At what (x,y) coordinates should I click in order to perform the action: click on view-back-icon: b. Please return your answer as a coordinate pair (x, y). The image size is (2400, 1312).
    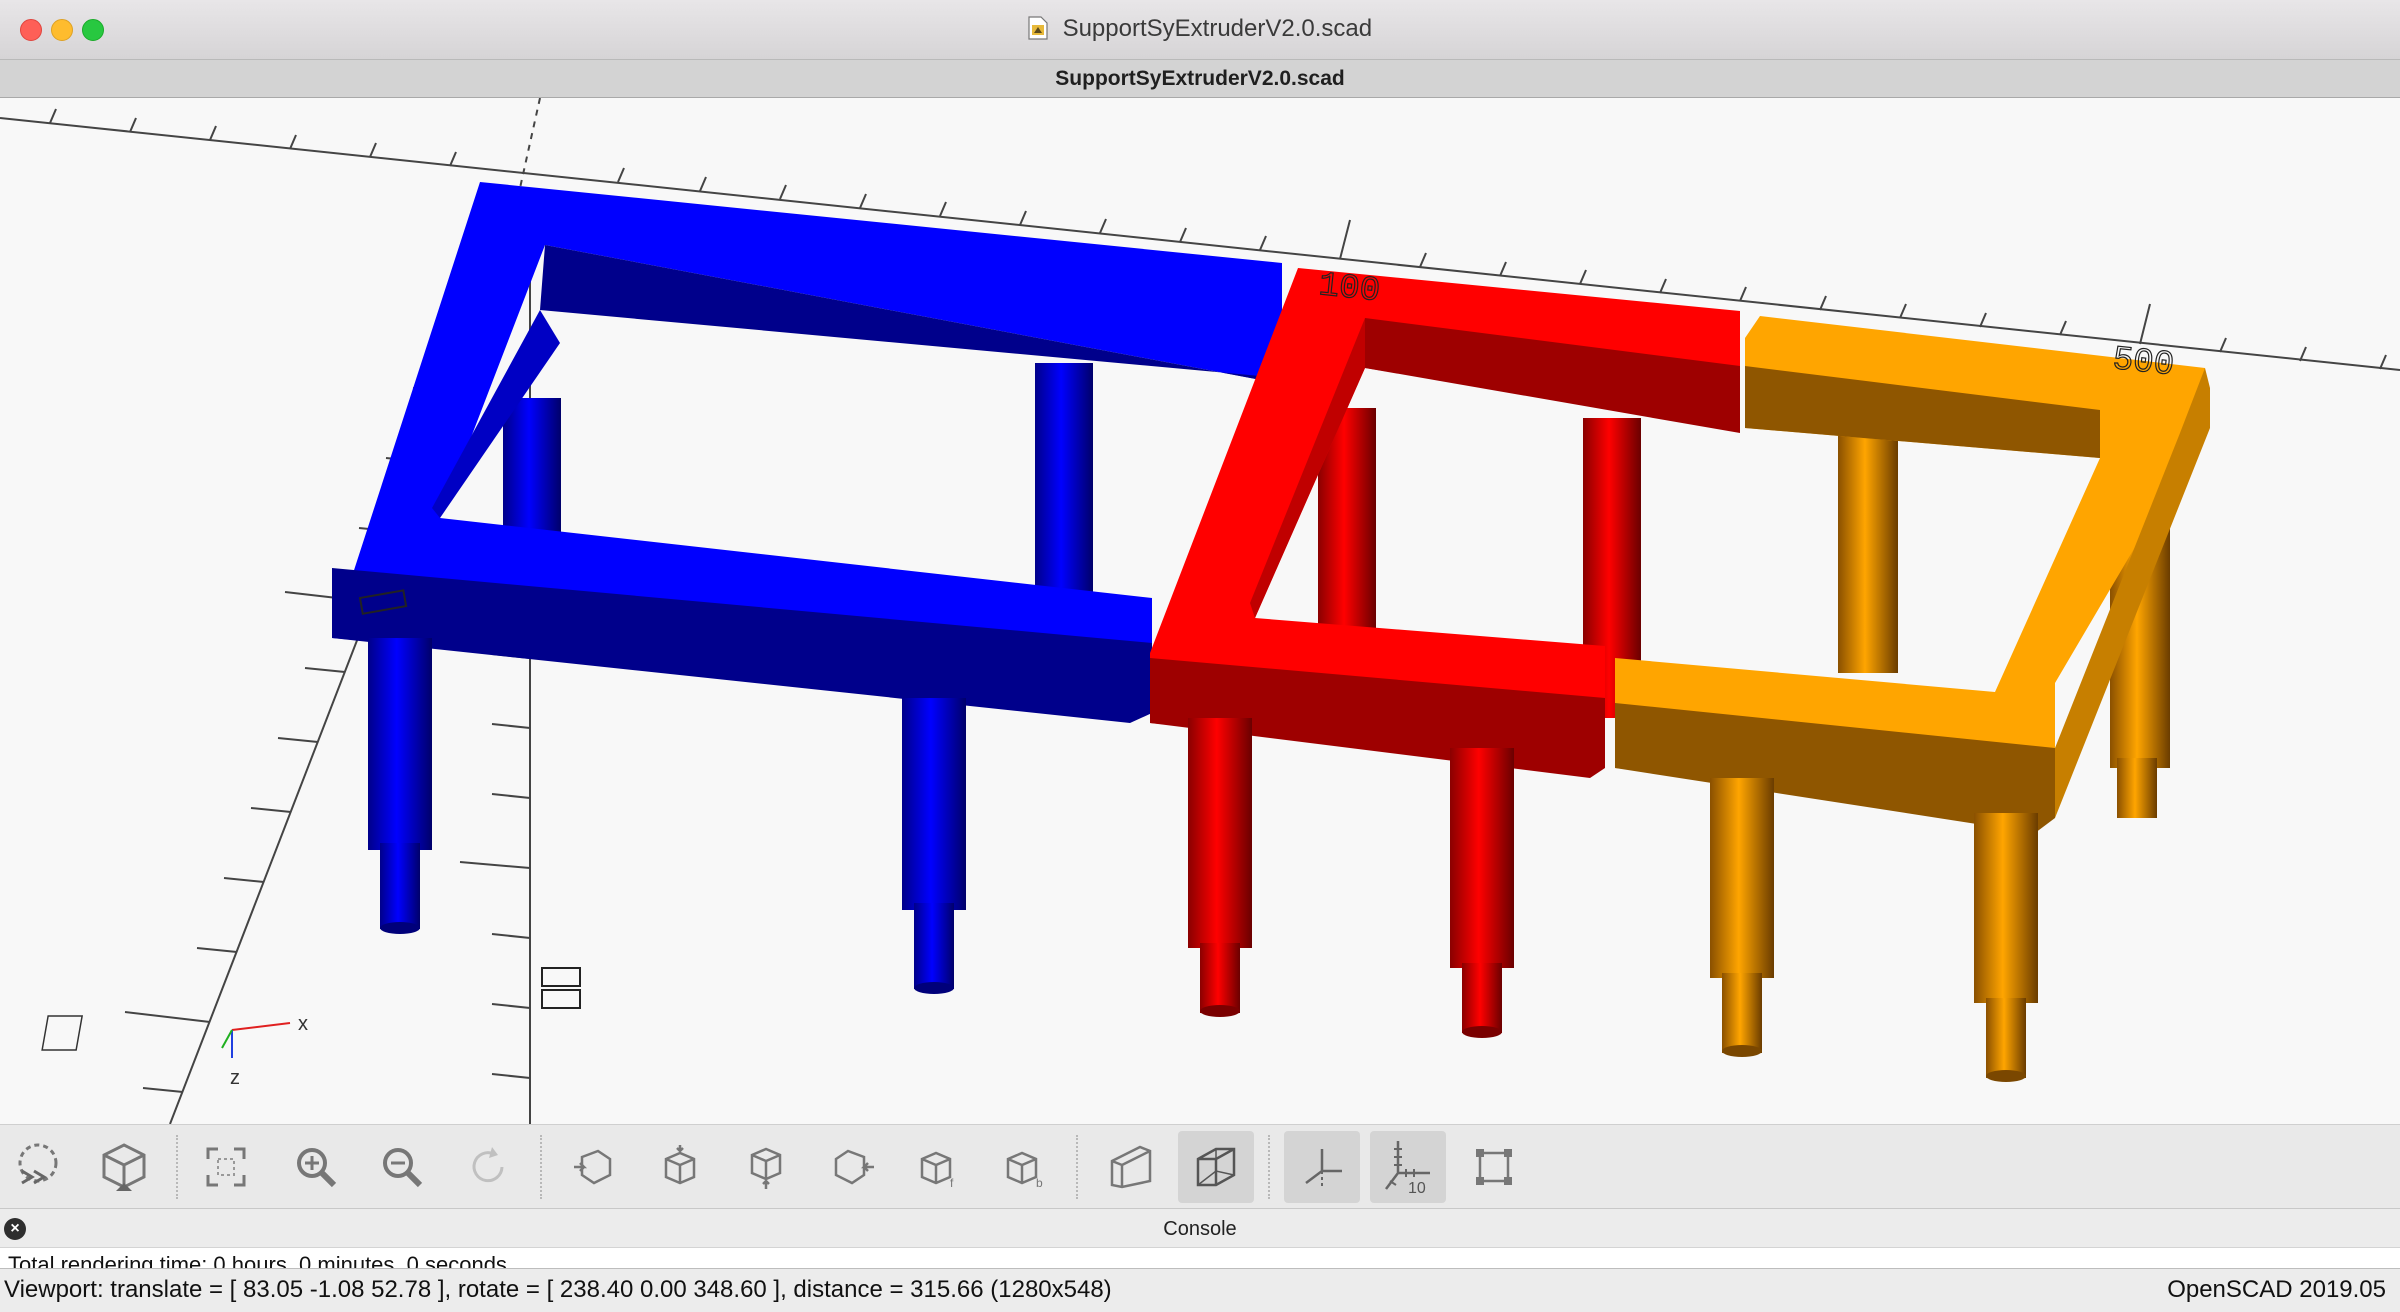
    Looking at the image, I should click on (1024, 1170).